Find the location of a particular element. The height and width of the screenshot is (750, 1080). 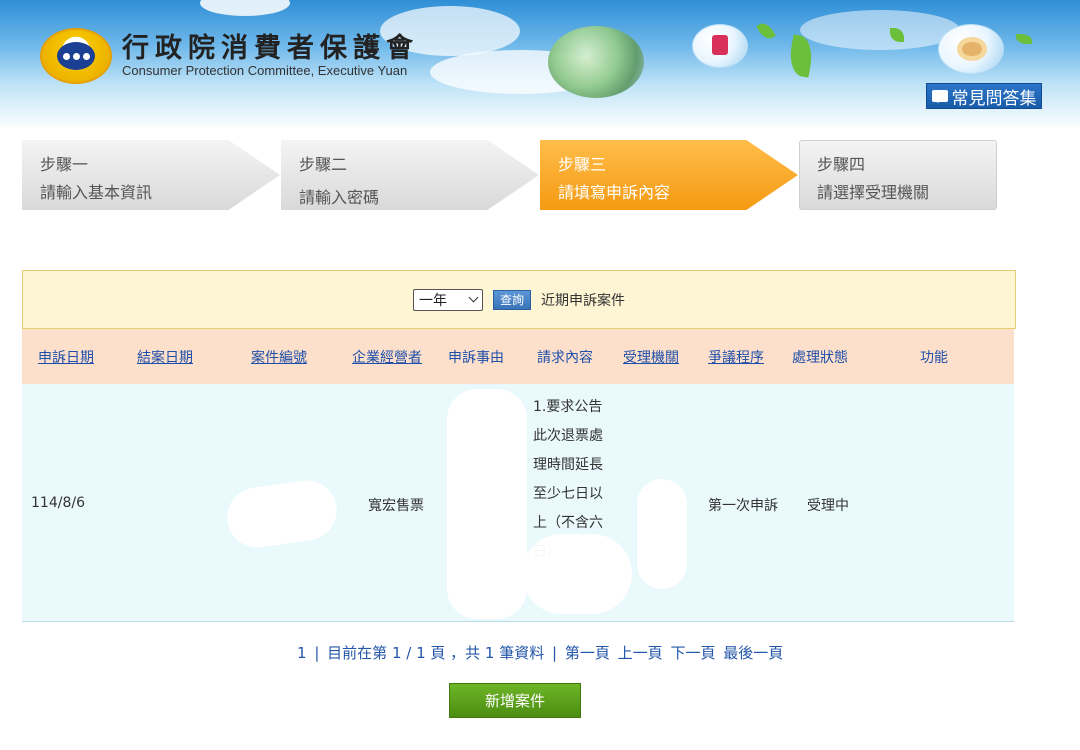

col-case-number: 案件編號 is located at coordinates (279, 357).